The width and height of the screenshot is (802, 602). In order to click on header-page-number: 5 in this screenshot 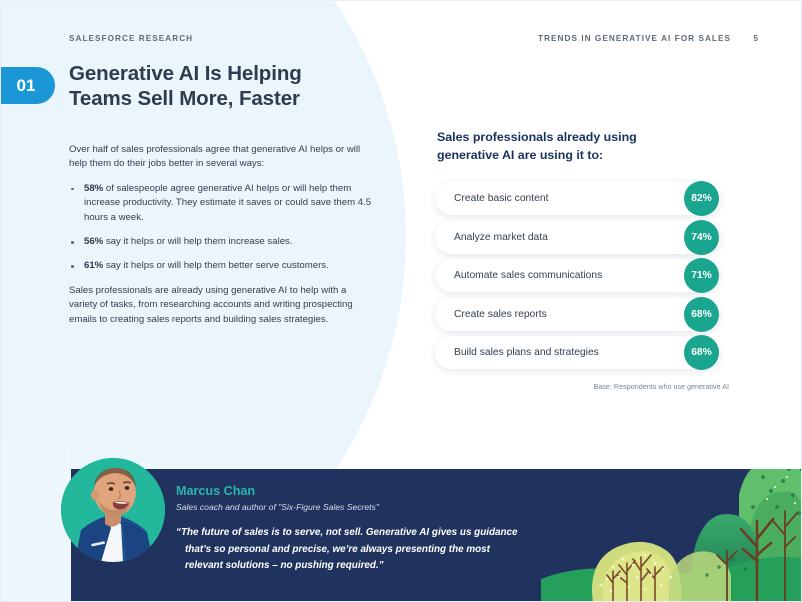, I will do `click(756, 38)`.